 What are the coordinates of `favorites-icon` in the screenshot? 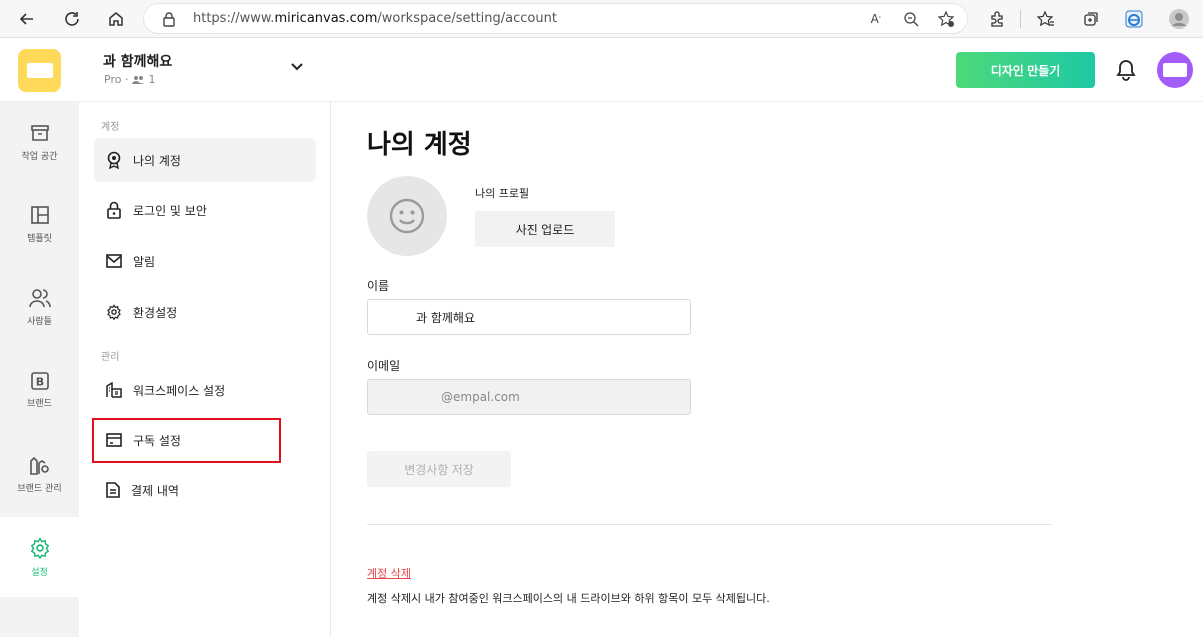 It's located at (1046, 19).